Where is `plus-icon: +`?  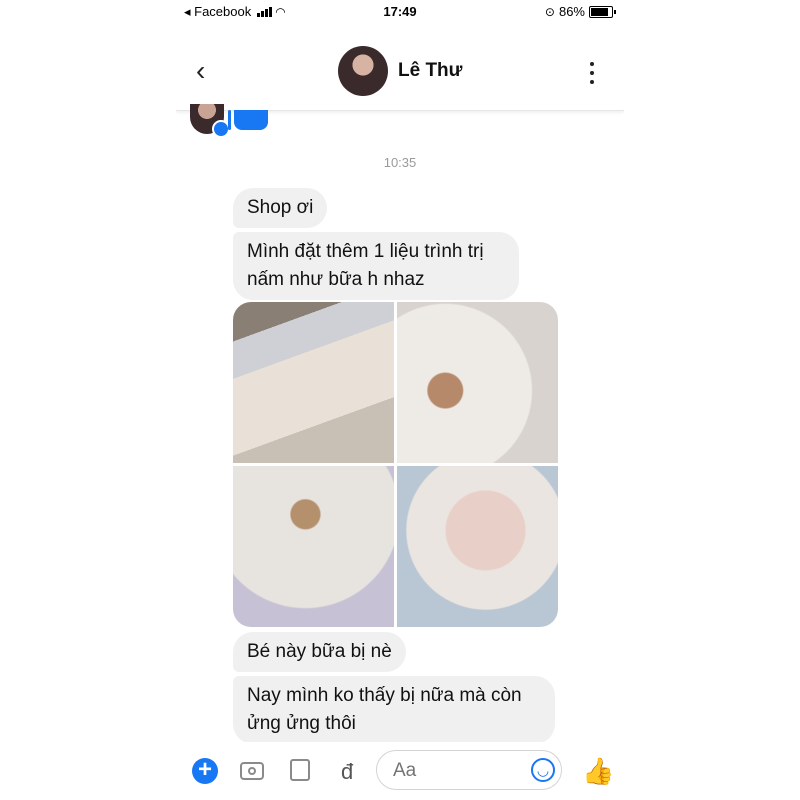 plus-icon: + is located at coordinates (205, 771).